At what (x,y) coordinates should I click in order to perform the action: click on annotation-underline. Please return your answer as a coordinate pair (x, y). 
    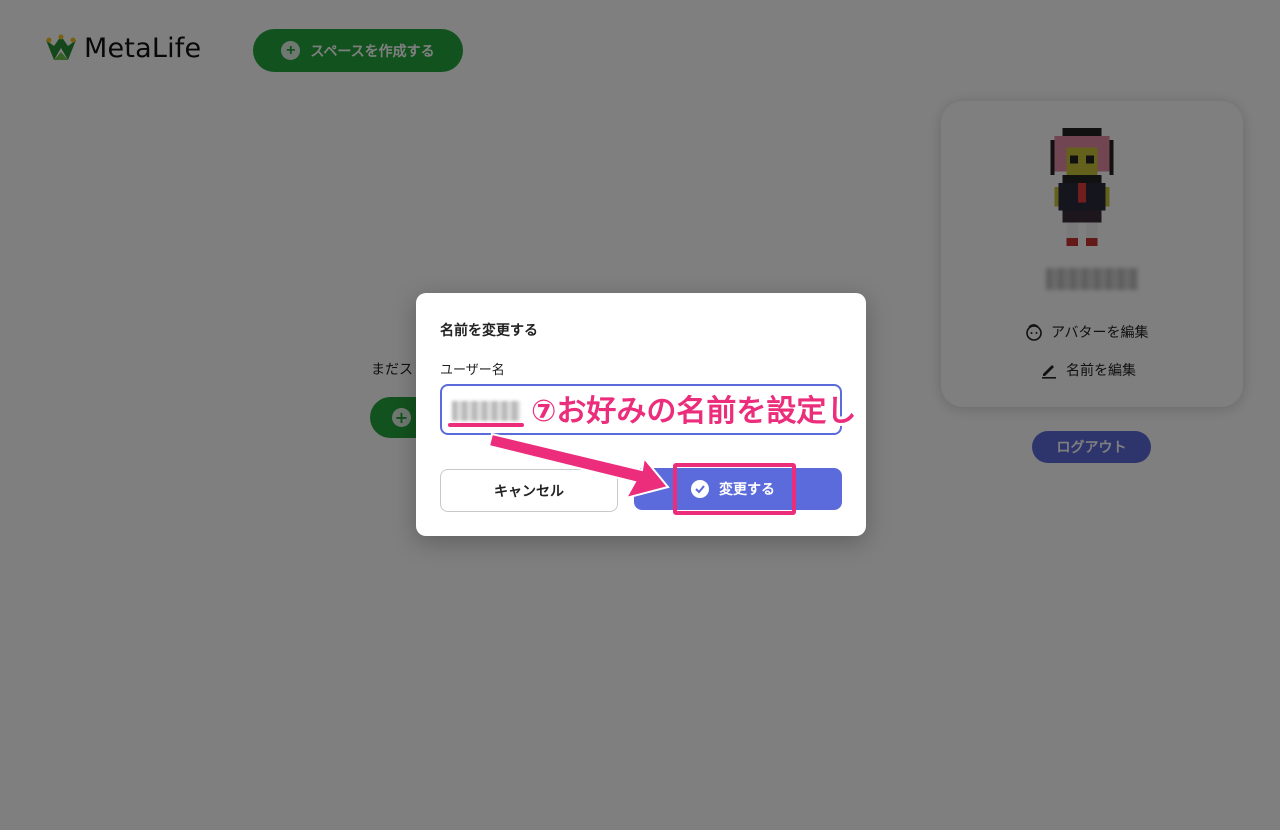
    Looking at the image, I should click on (486, 425).